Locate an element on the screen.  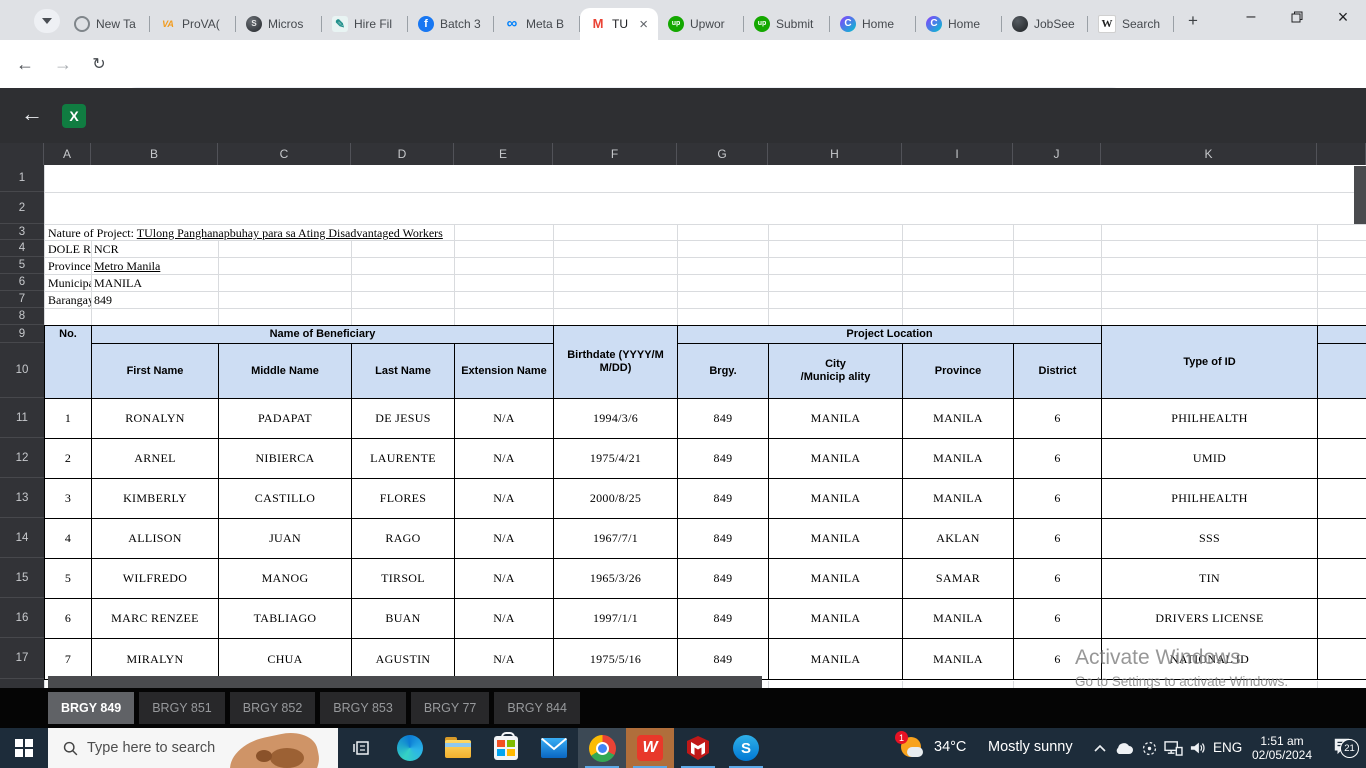
row-header-12: 12 is located at coordinates (22, 458).